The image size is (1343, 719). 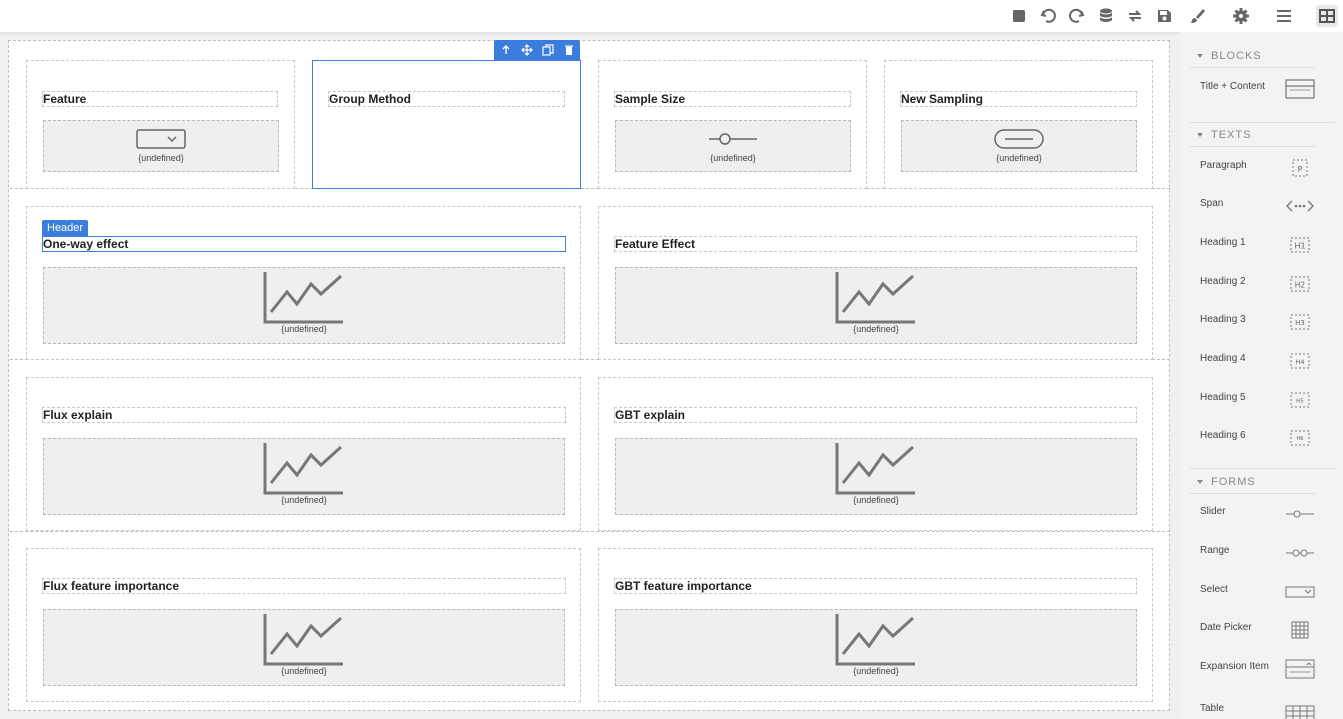 I want to click on block-span: Span, so click(x=1257, y=206).